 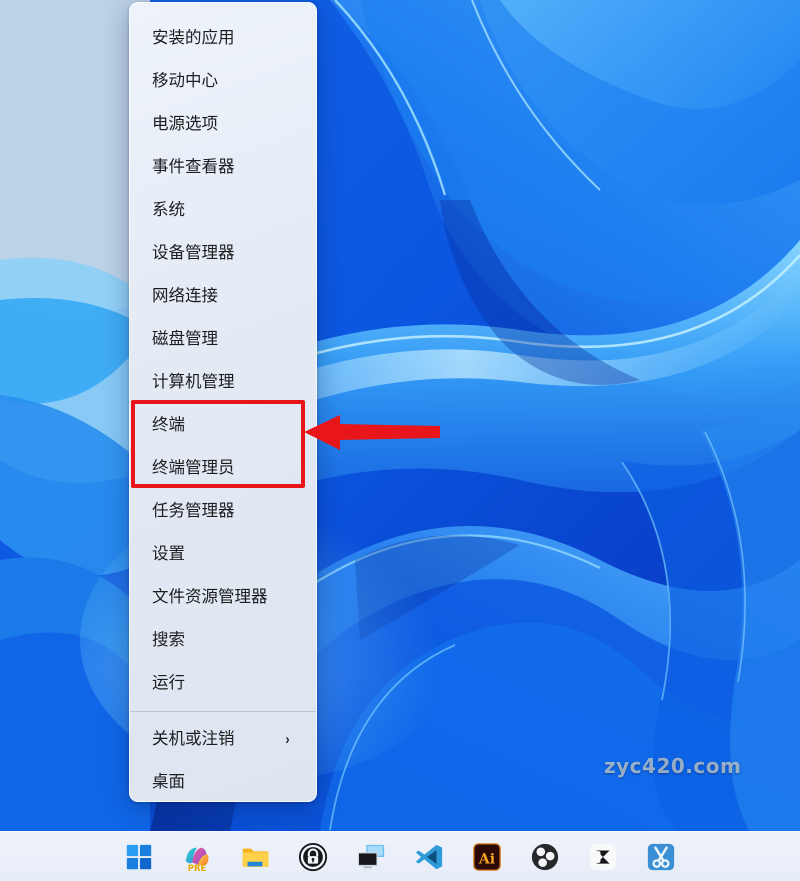 I want to click on taskbar-keepass-button, so click(x=313, y=857).